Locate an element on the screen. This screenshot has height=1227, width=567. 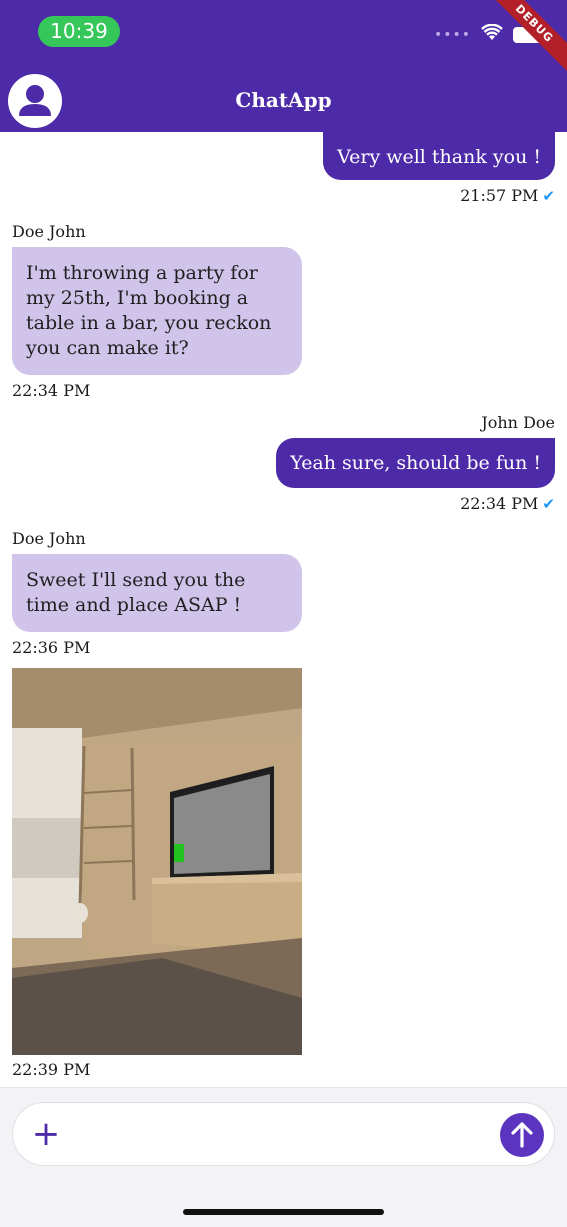
app-header: 10:39 •••• DEBUG ChatApp is located at coordinates (283, 66).